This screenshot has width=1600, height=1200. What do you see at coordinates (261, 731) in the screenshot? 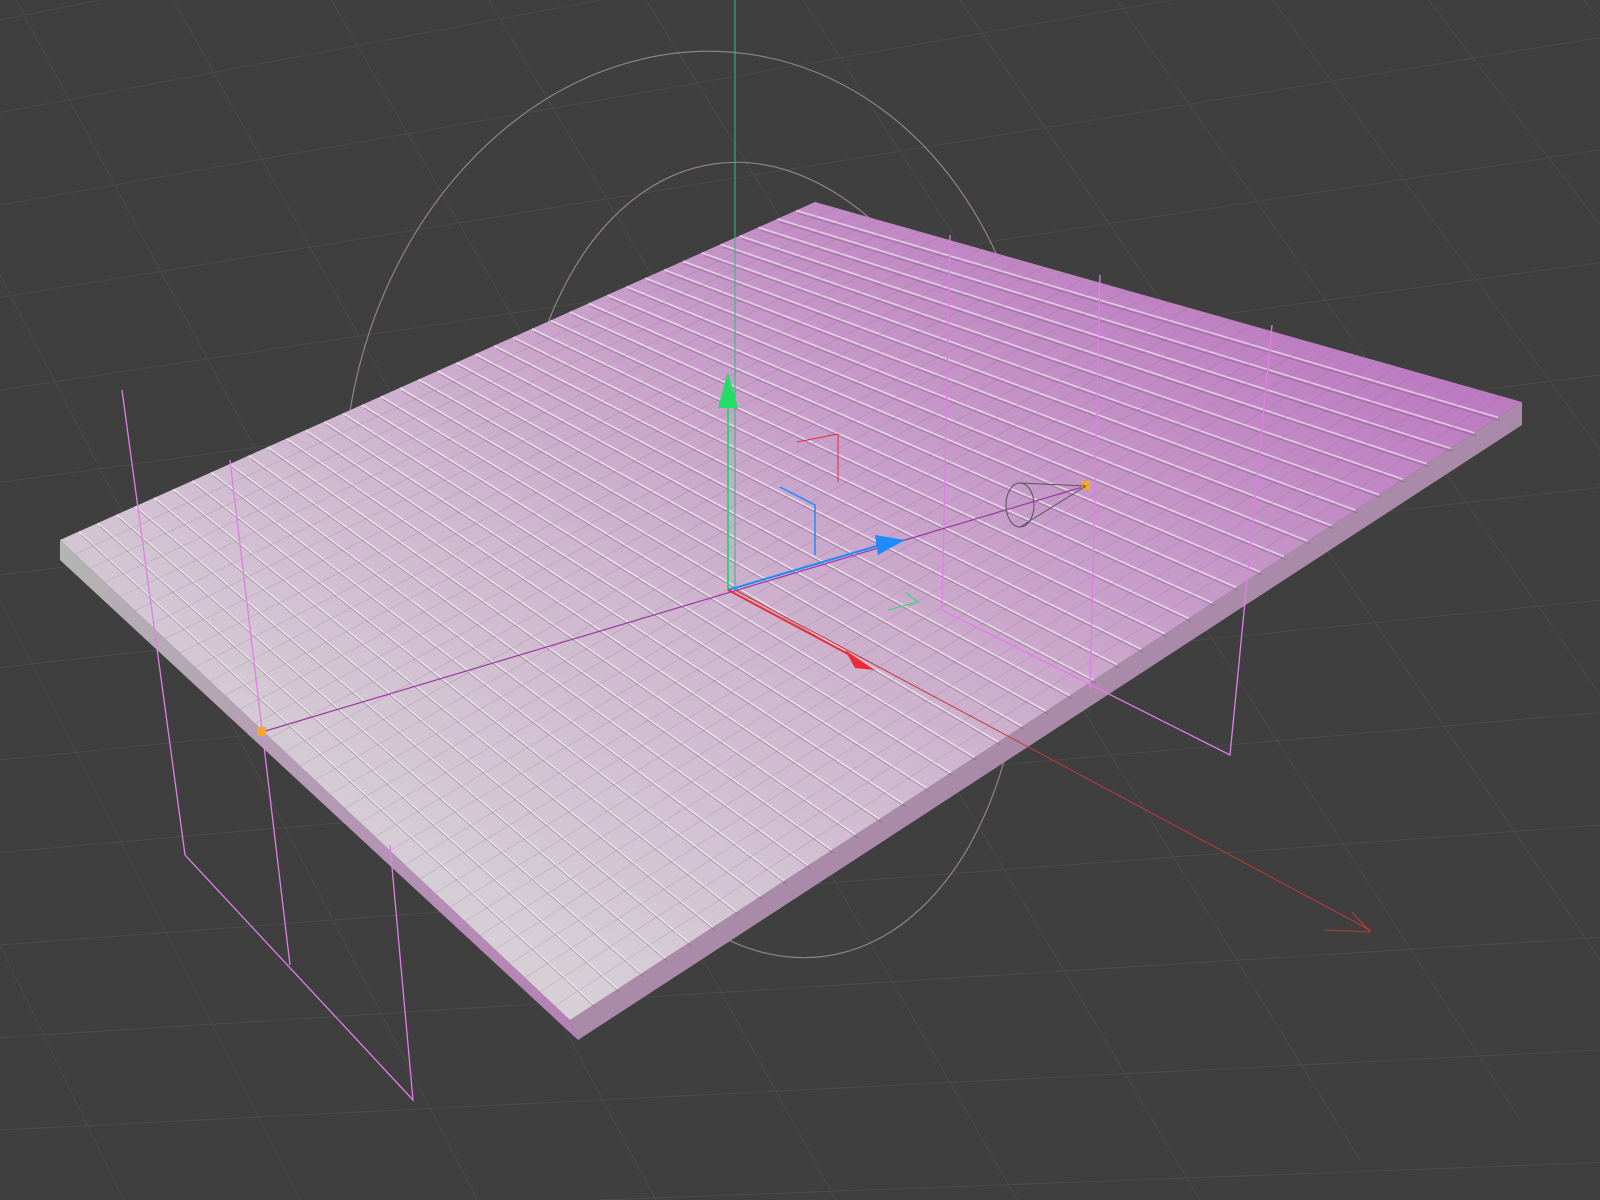
I see `handle-point-left` at bounding box center [261, 731].